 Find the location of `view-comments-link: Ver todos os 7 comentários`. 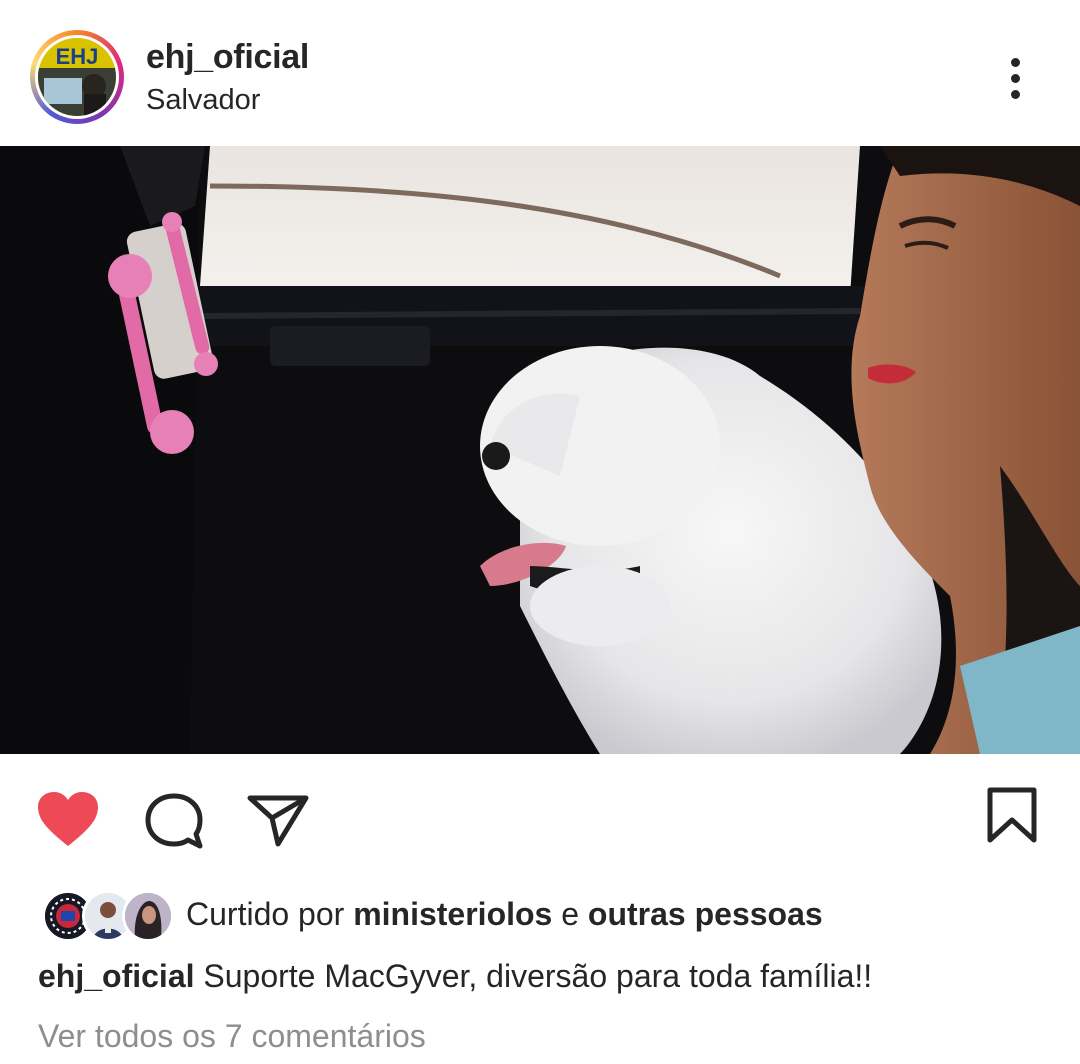

view-comments-link: Ver todos os 7 comentários is located at coordinates (232, 1036).